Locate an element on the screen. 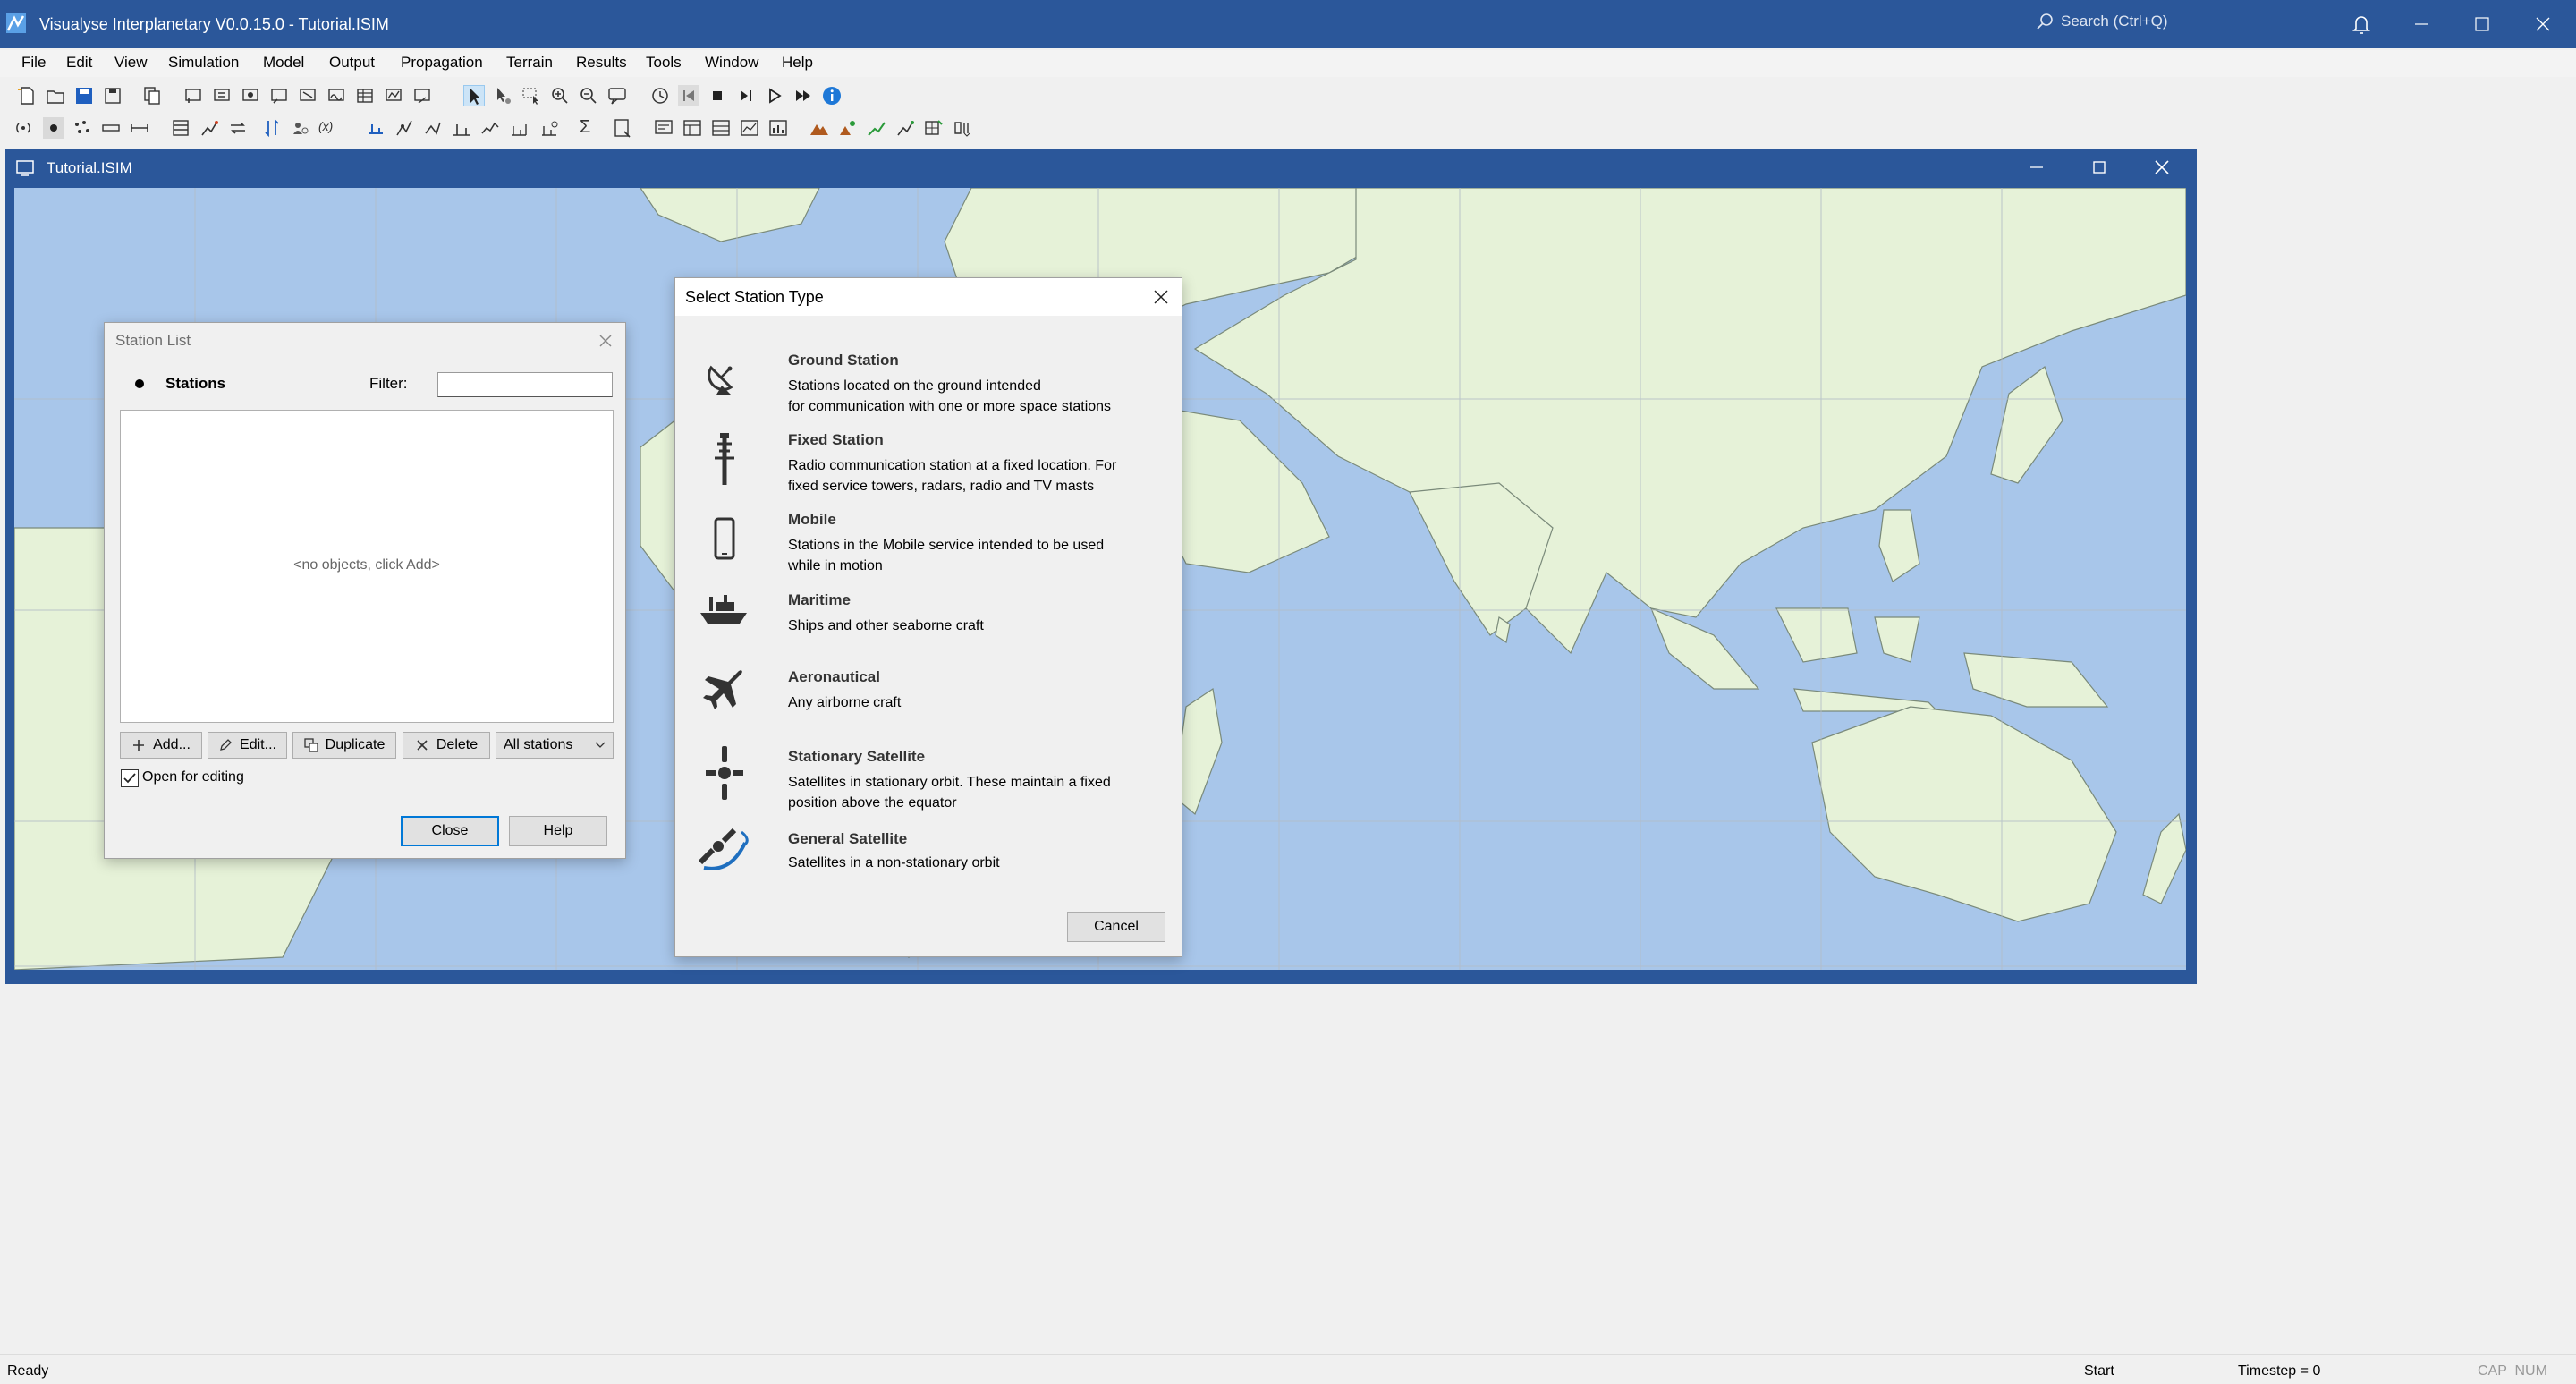 Image resolution: width=2576 pixels, height=1384 pixels. carrier-button is located at coordinates (222, 95).